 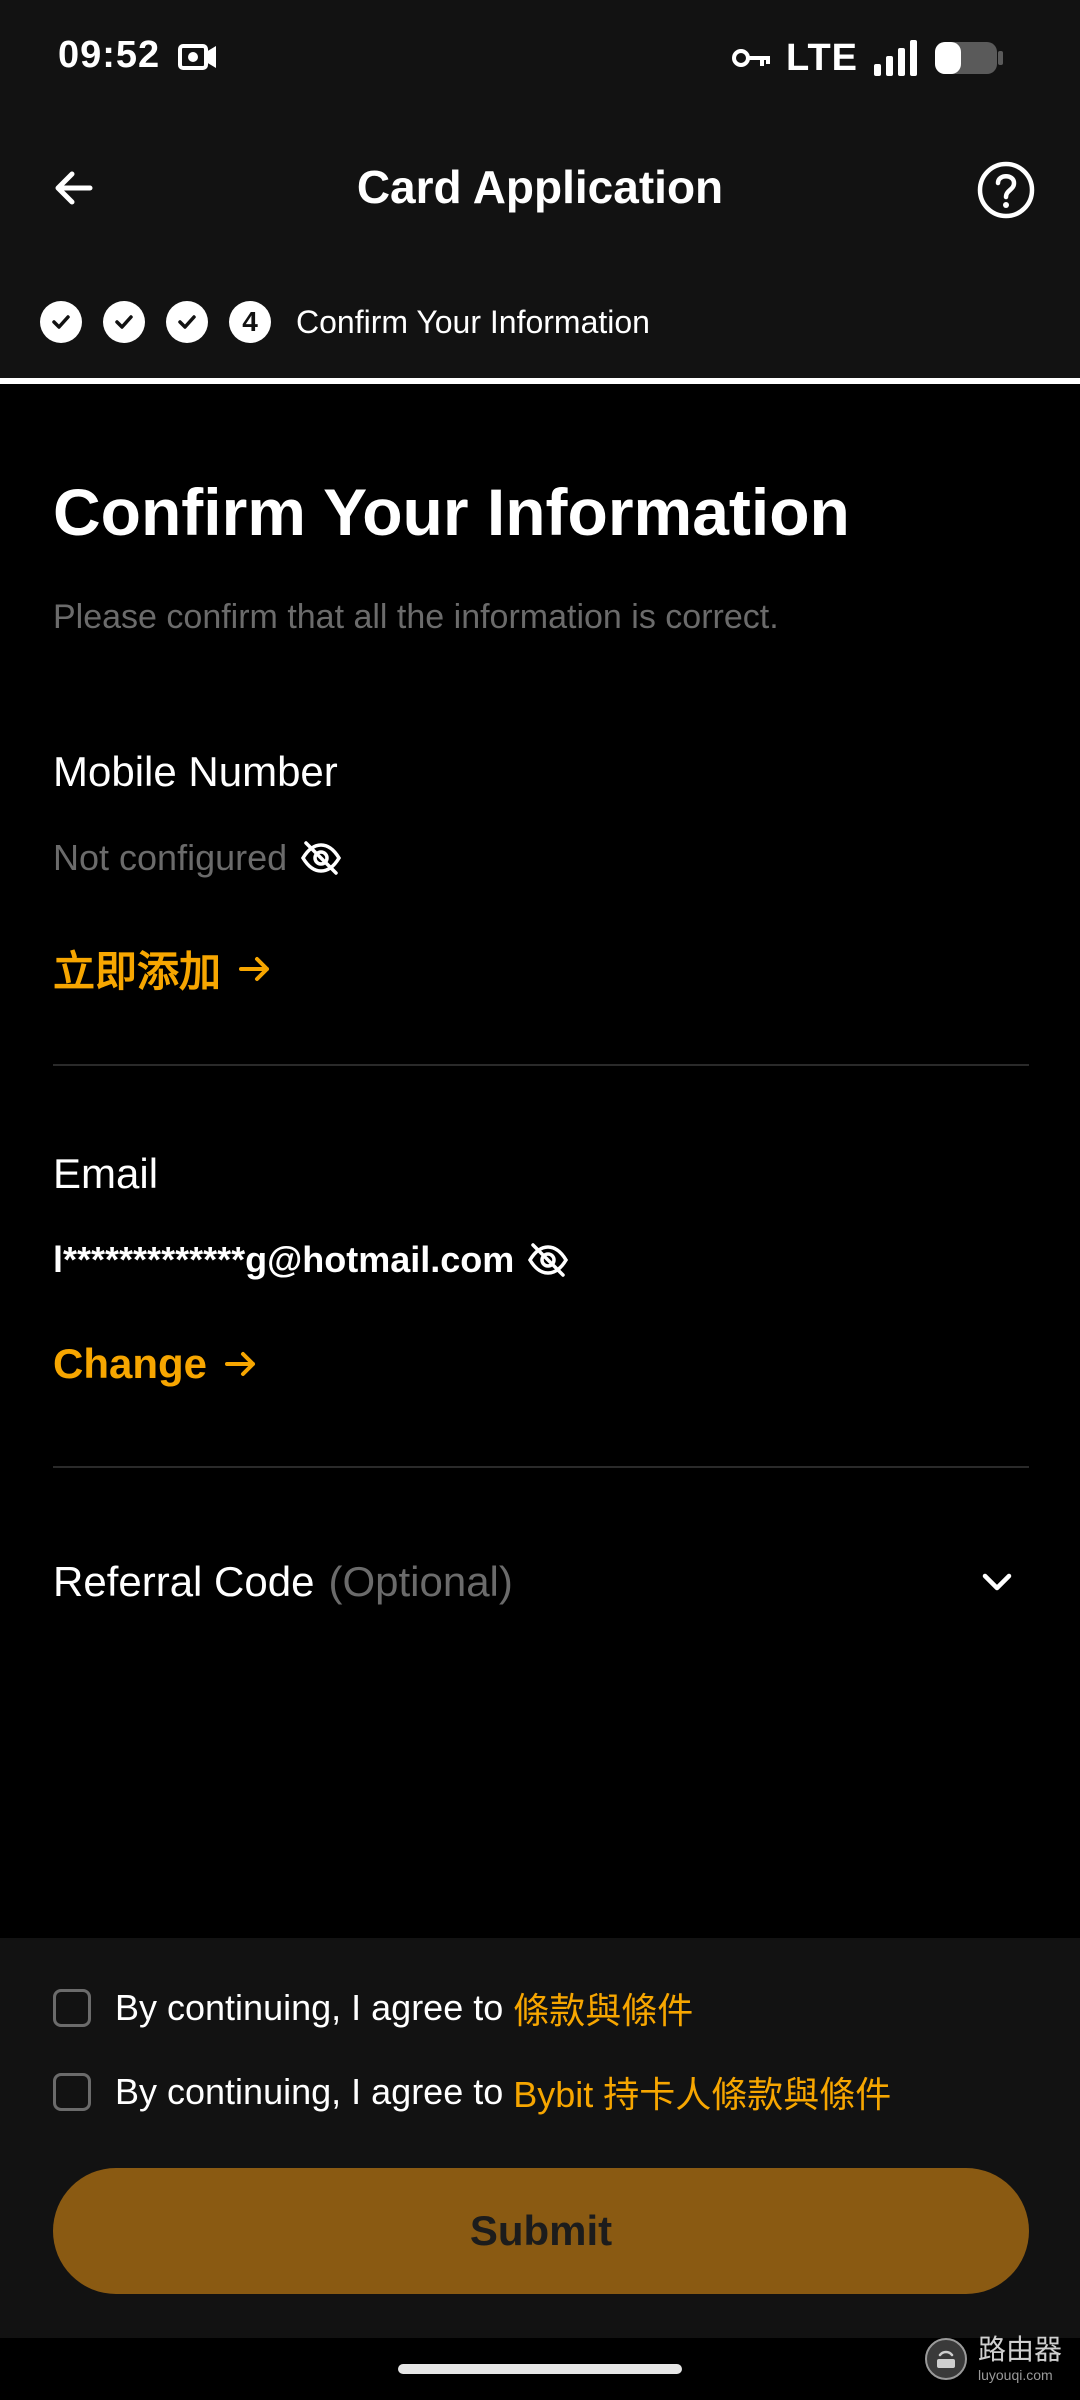 What do you see at coordinates (137, 971) in the screenshot?
I see `add-mobile-link-label: 立即添加` at bounding box center [137, 971].